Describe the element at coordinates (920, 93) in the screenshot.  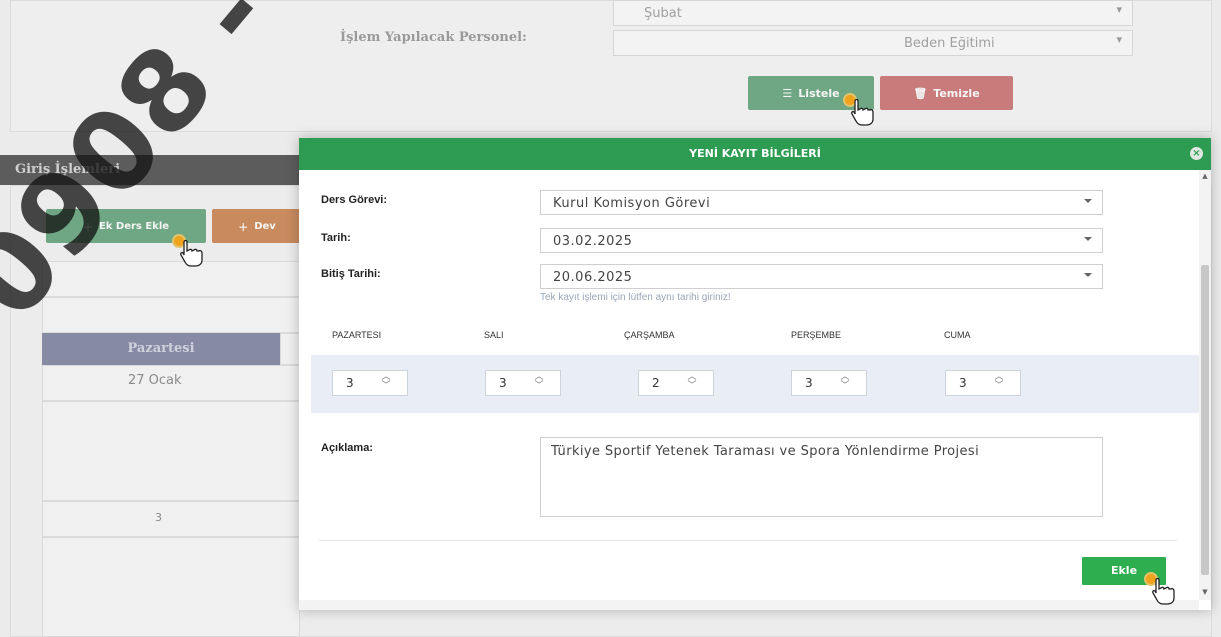
I see `trash-icon: 🗑` at that location.